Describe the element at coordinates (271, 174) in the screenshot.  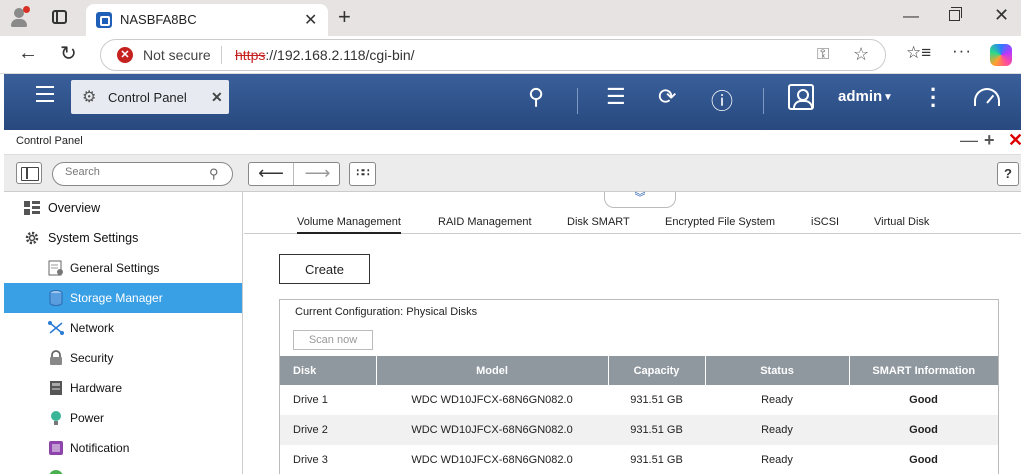
I see `back-arrow-icon: ⟵` at that location.